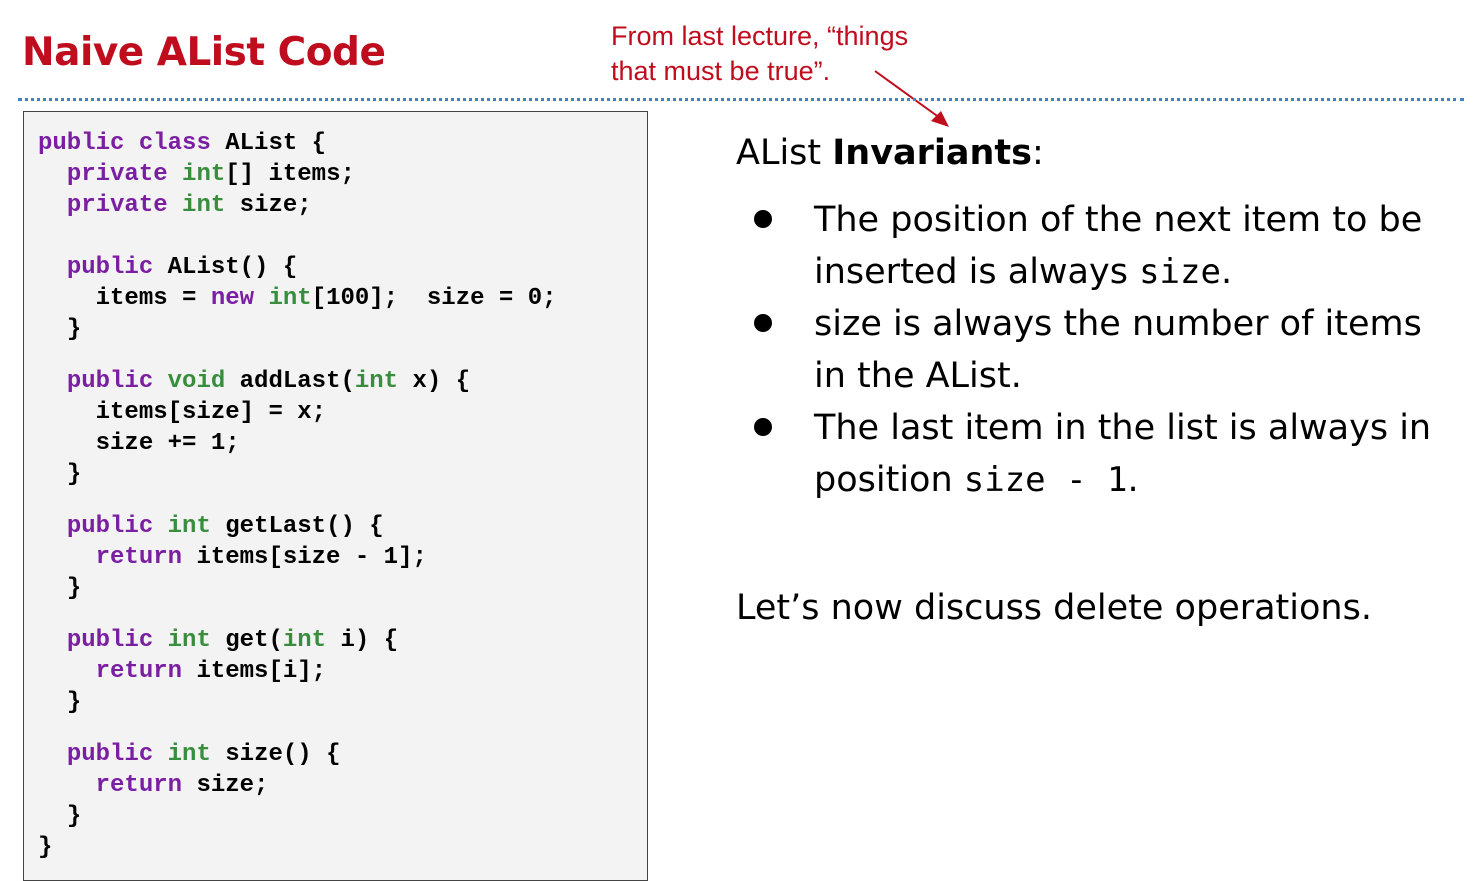 The width and height of the screenshot is (1482, 881). What do you see at coordinates (182, 267) in the screenshot?
I see `code-line-ctor-sig: public AList() {` at bounding box center [182, 267].